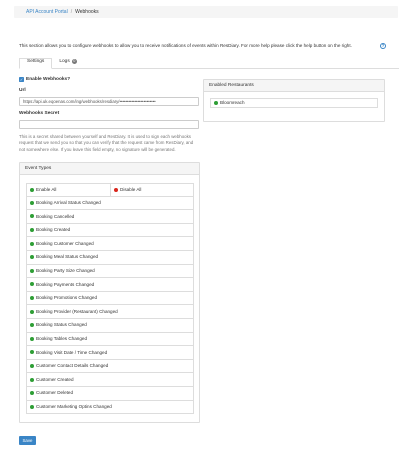 This screenshot has width=412, height=454. Describe the element at coordinates (110, 325) in the screenshot. I see `event-type-item: Booking Status Changed` at that location.